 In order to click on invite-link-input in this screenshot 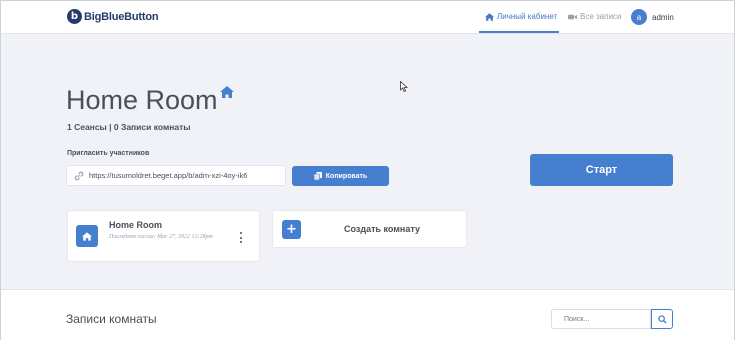, I will do `click(184, 175)`.